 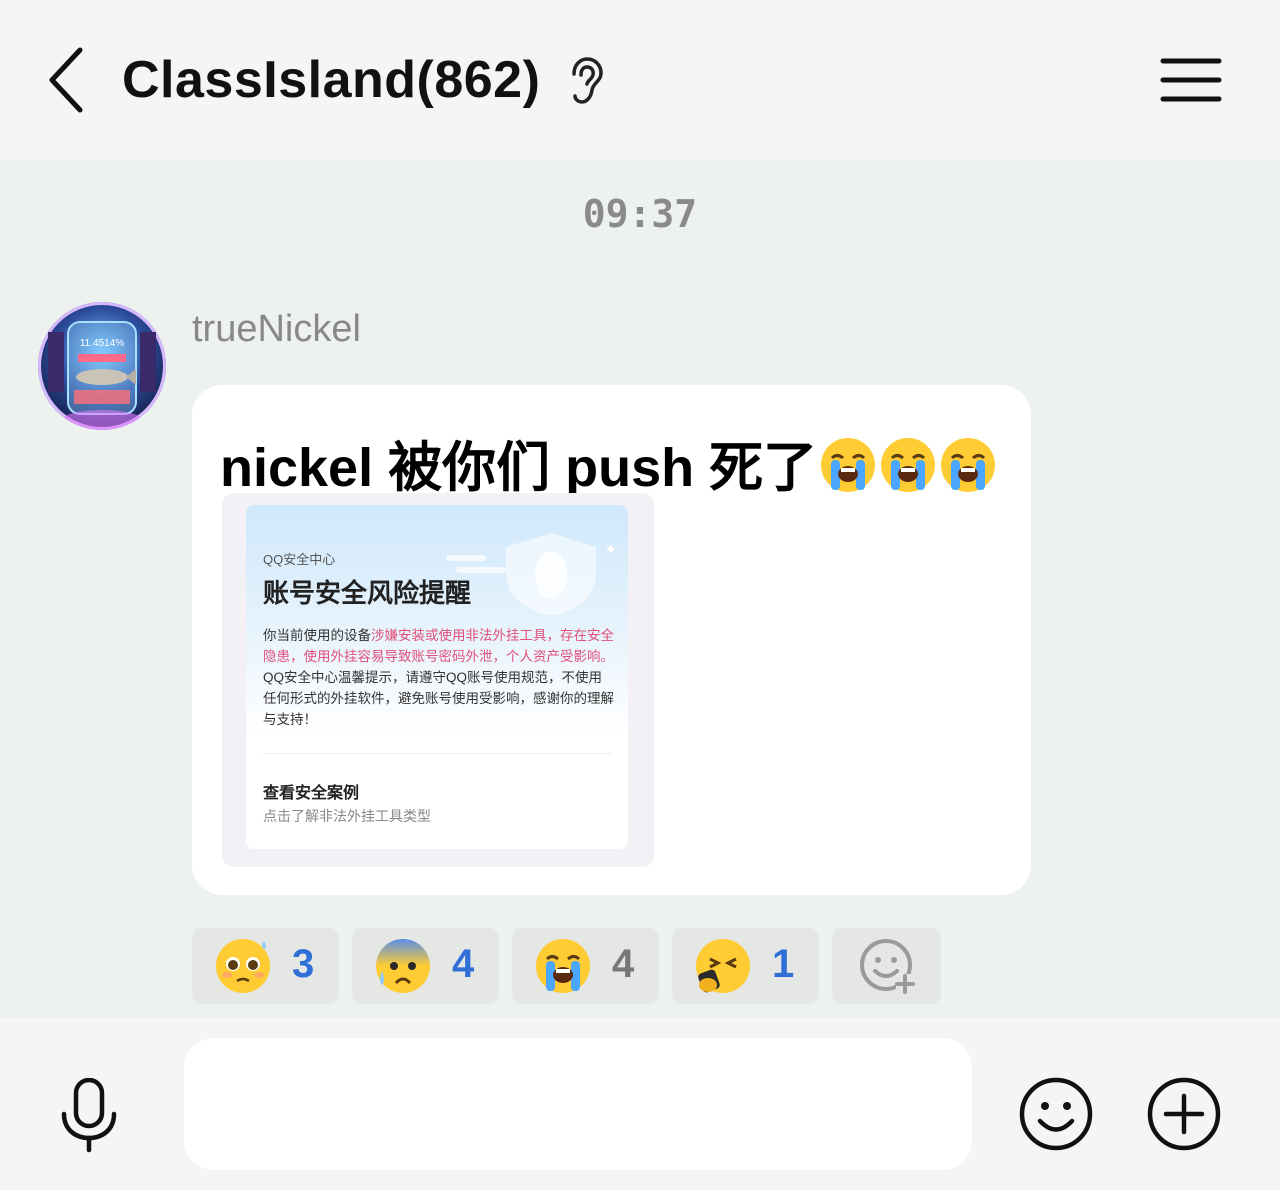 What do you see at coordinates (586, 81) in the screenshot?
I see `ear-icon` at bounding box center [586, 81].